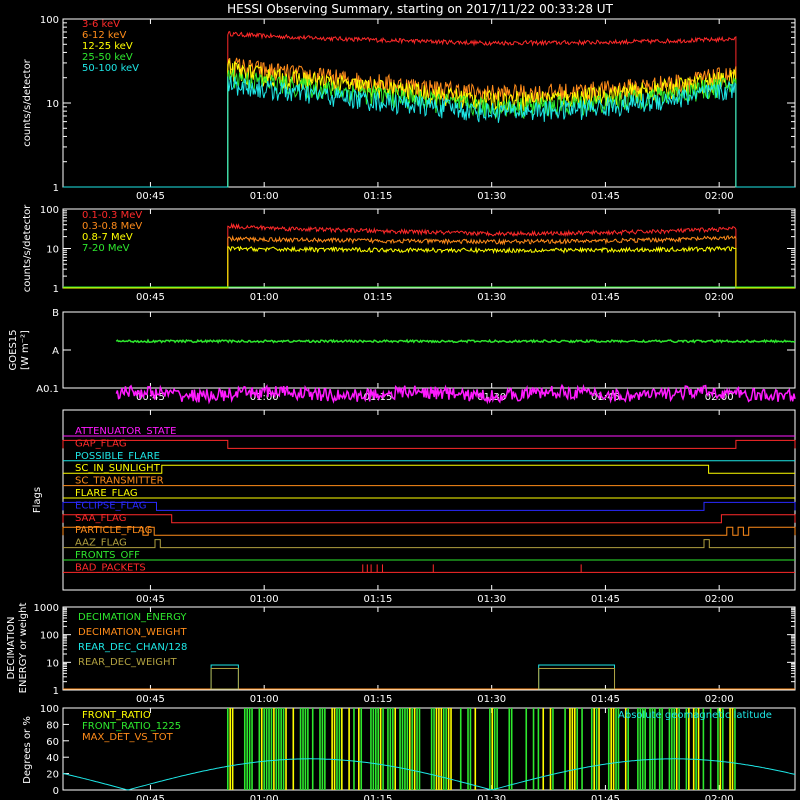 This screenshot has width=800, height=800. Describe the element at coordinates (101, 24) in the screenshot. I see `legend-entry: 3-6 keV` at that location.